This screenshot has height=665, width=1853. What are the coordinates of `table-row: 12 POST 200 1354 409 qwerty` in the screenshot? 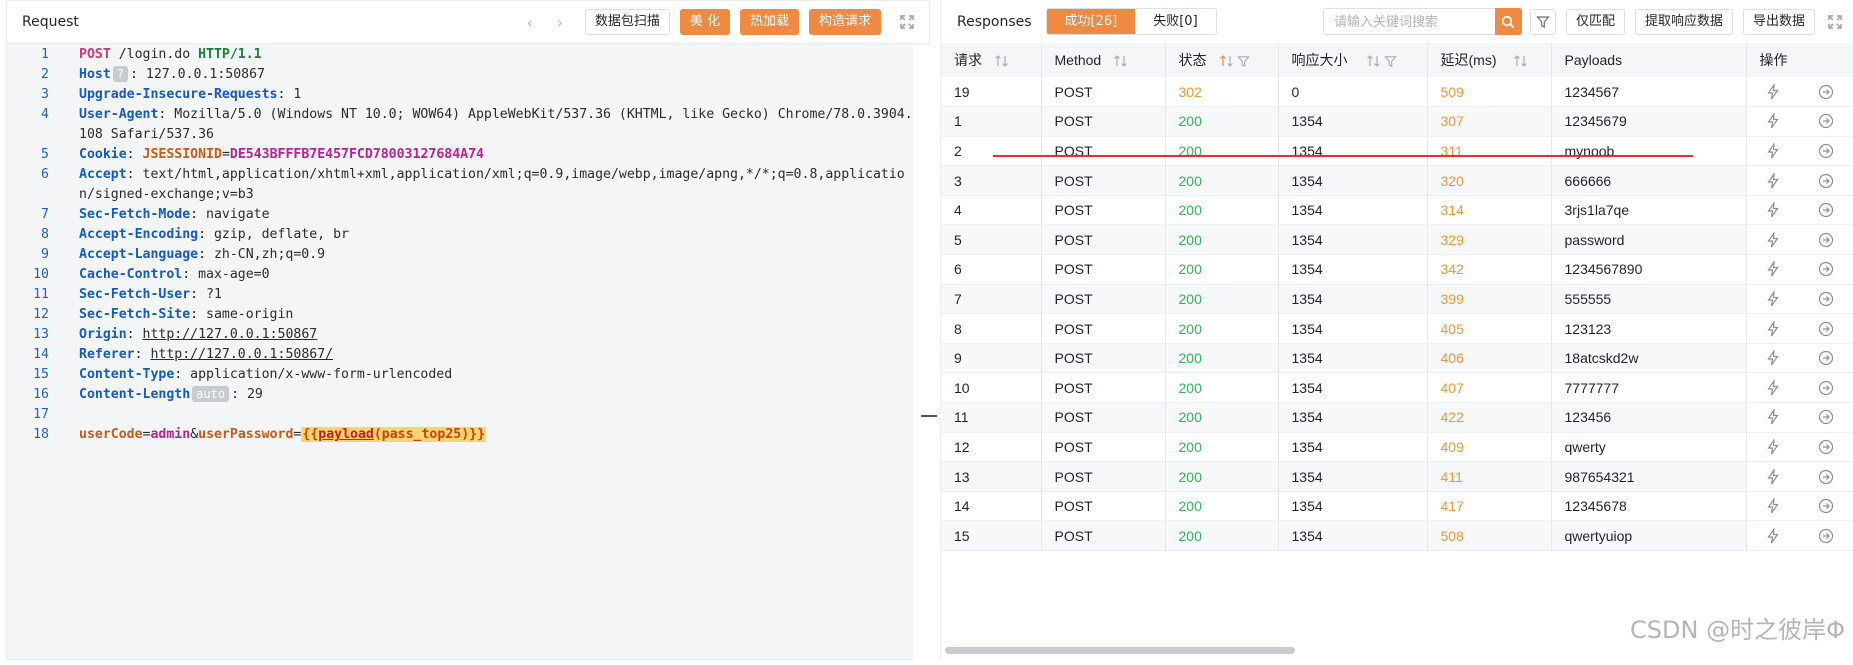 It's located at (1397, 447).